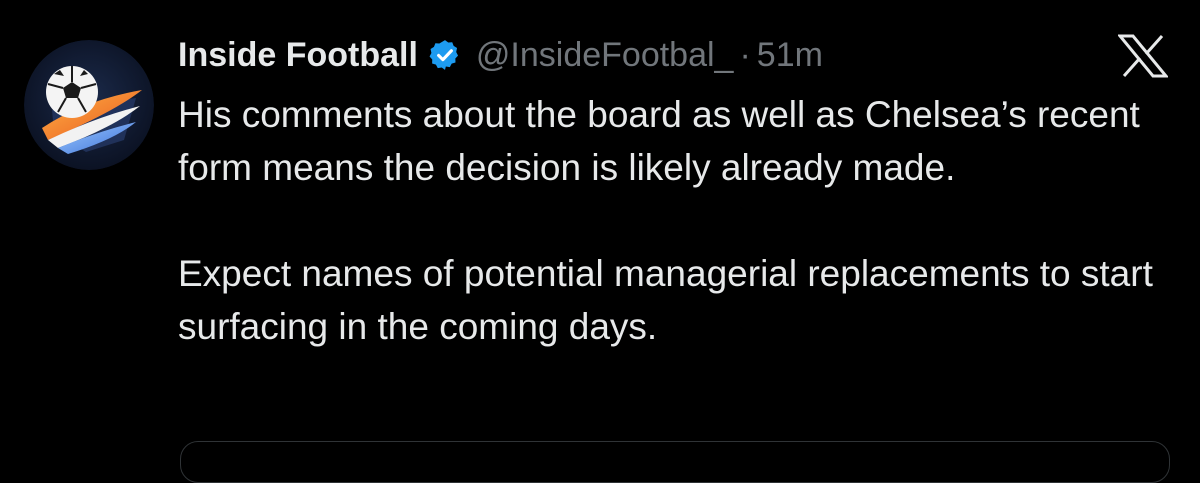 This screenshot has height=483, width=1200. I want to click on verified-badge-icon, so click(445, 55).